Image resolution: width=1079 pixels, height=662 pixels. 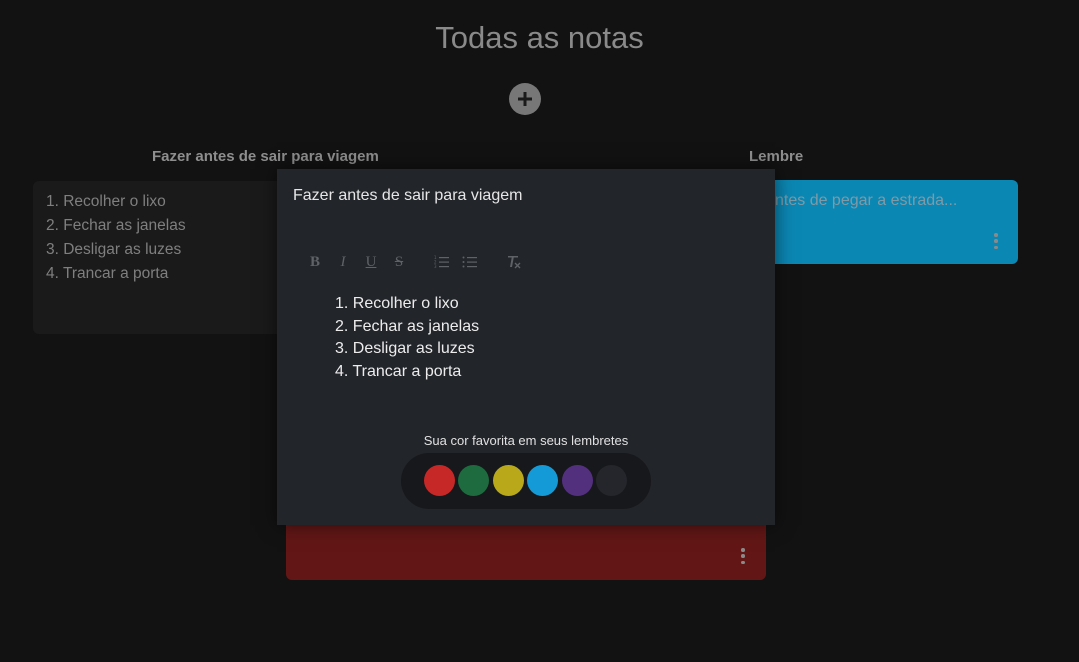 I want to click on clear-format-icon, so click(x=514, y=262).